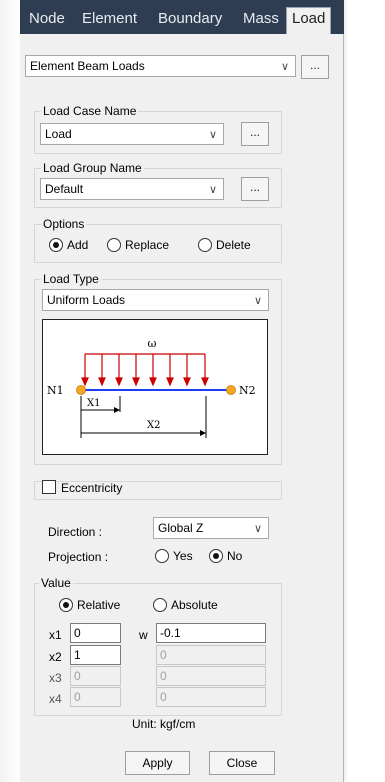 This screenshot has height=782, width=385. What do you see at coordinates (78, 557) in the screenshot?
I see `projection-label: Projection :` at bounding box center [78, 557].